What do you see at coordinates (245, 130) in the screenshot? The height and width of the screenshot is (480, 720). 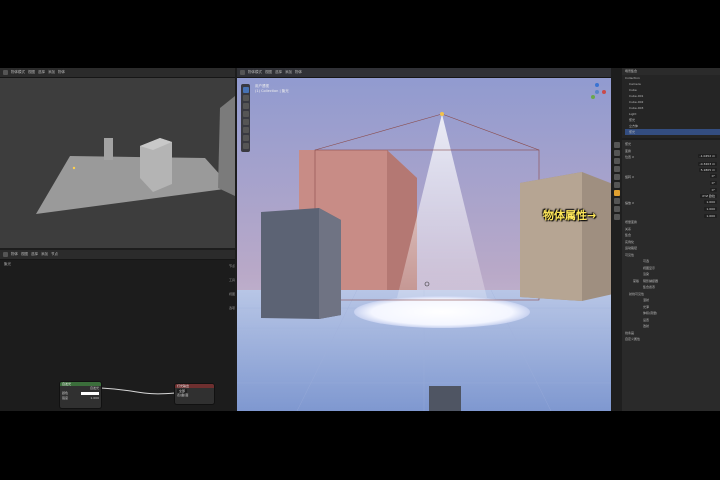 I see `transform-tool-icon` at bounding box center [245, 130].